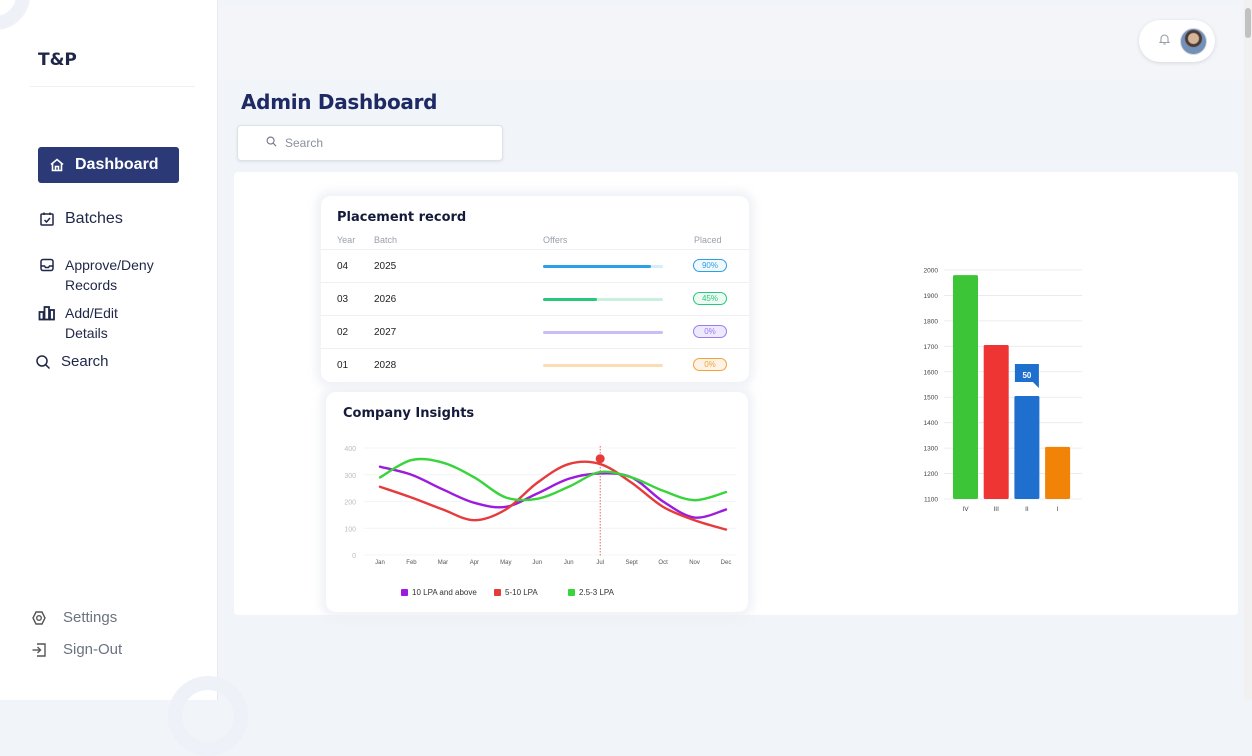 This screenshot has width=1252, height=756. I want to click on row-batch: 2027, so click(385, 332).